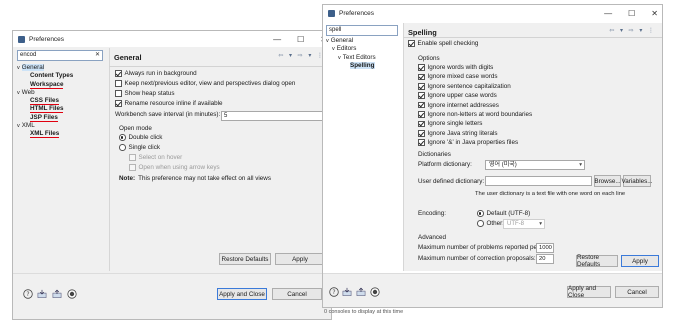  What do you see at coordinates (468, 142) in the screenshot?
I see `spelling-option: Ignore '&' in Java properties files` at bounding box center [468, 142].